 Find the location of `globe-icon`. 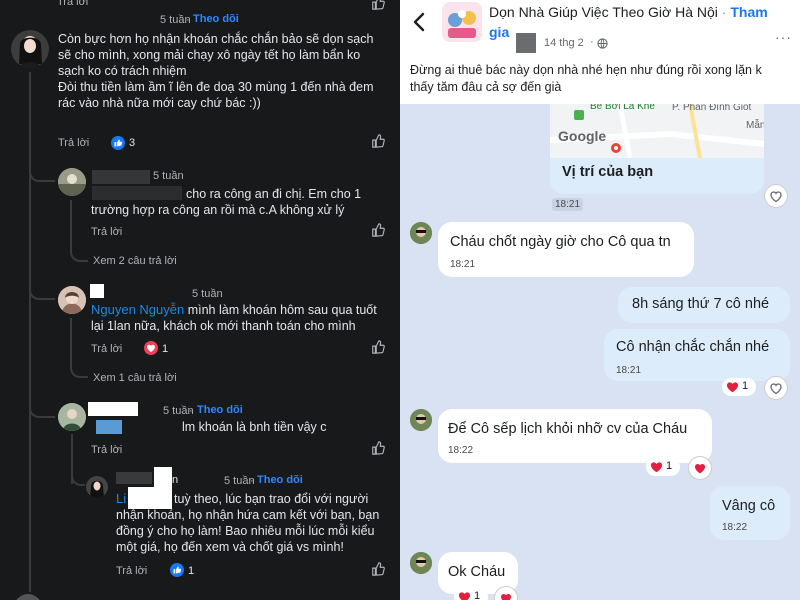

globe-icon is located at coordinates (602, 43).